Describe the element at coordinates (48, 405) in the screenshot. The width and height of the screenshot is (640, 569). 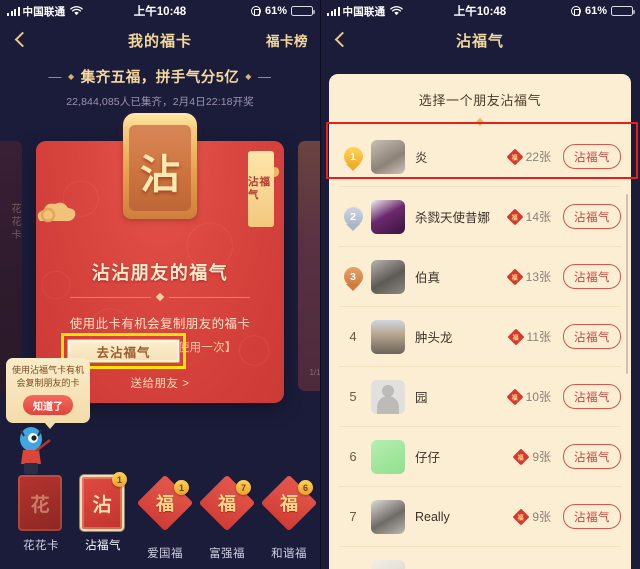
I see `tooltip-dismiss-button: 知道了` at that location.